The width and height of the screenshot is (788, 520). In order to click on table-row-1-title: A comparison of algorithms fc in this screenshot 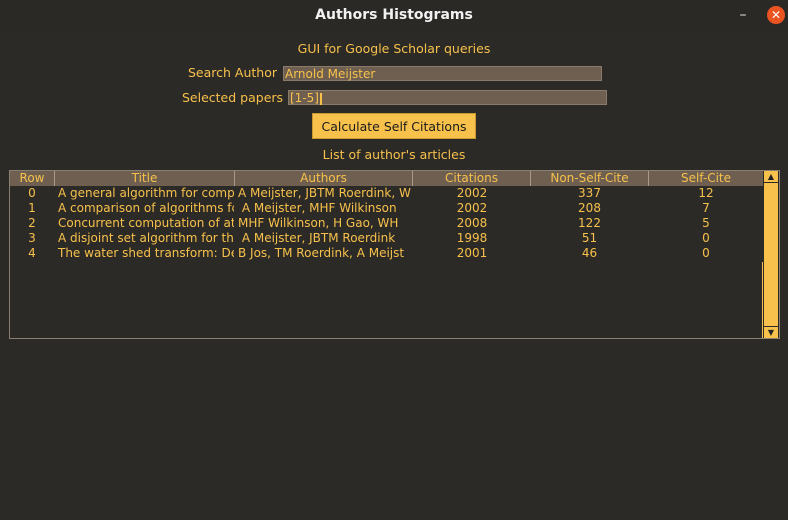, I will do `click(145, 208)`.